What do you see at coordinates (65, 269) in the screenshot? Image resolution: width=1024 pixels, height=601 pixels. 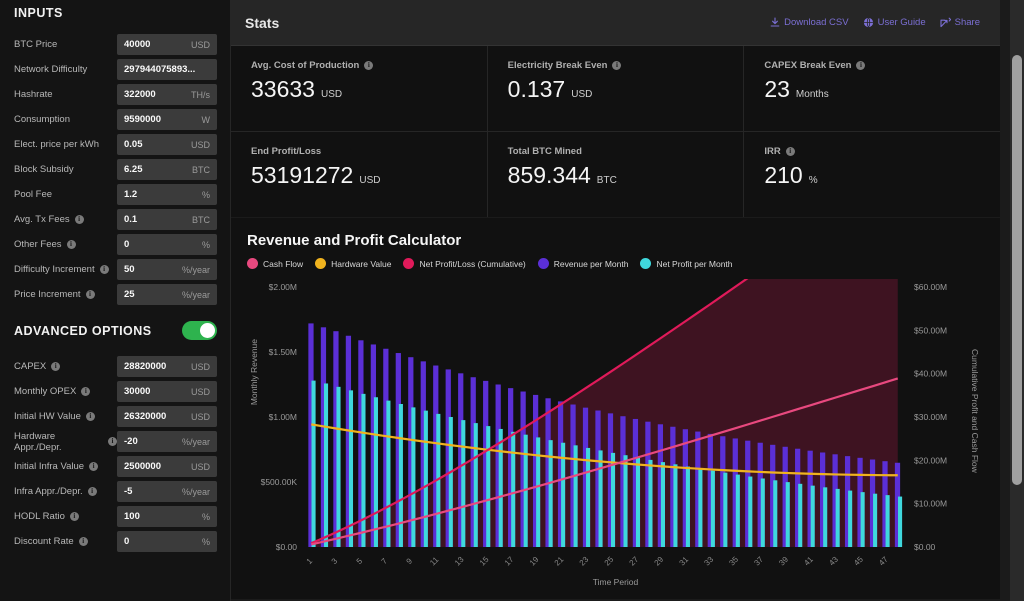 I see `input-label: Difficulty Increment i` at bounding box center [65, 269].